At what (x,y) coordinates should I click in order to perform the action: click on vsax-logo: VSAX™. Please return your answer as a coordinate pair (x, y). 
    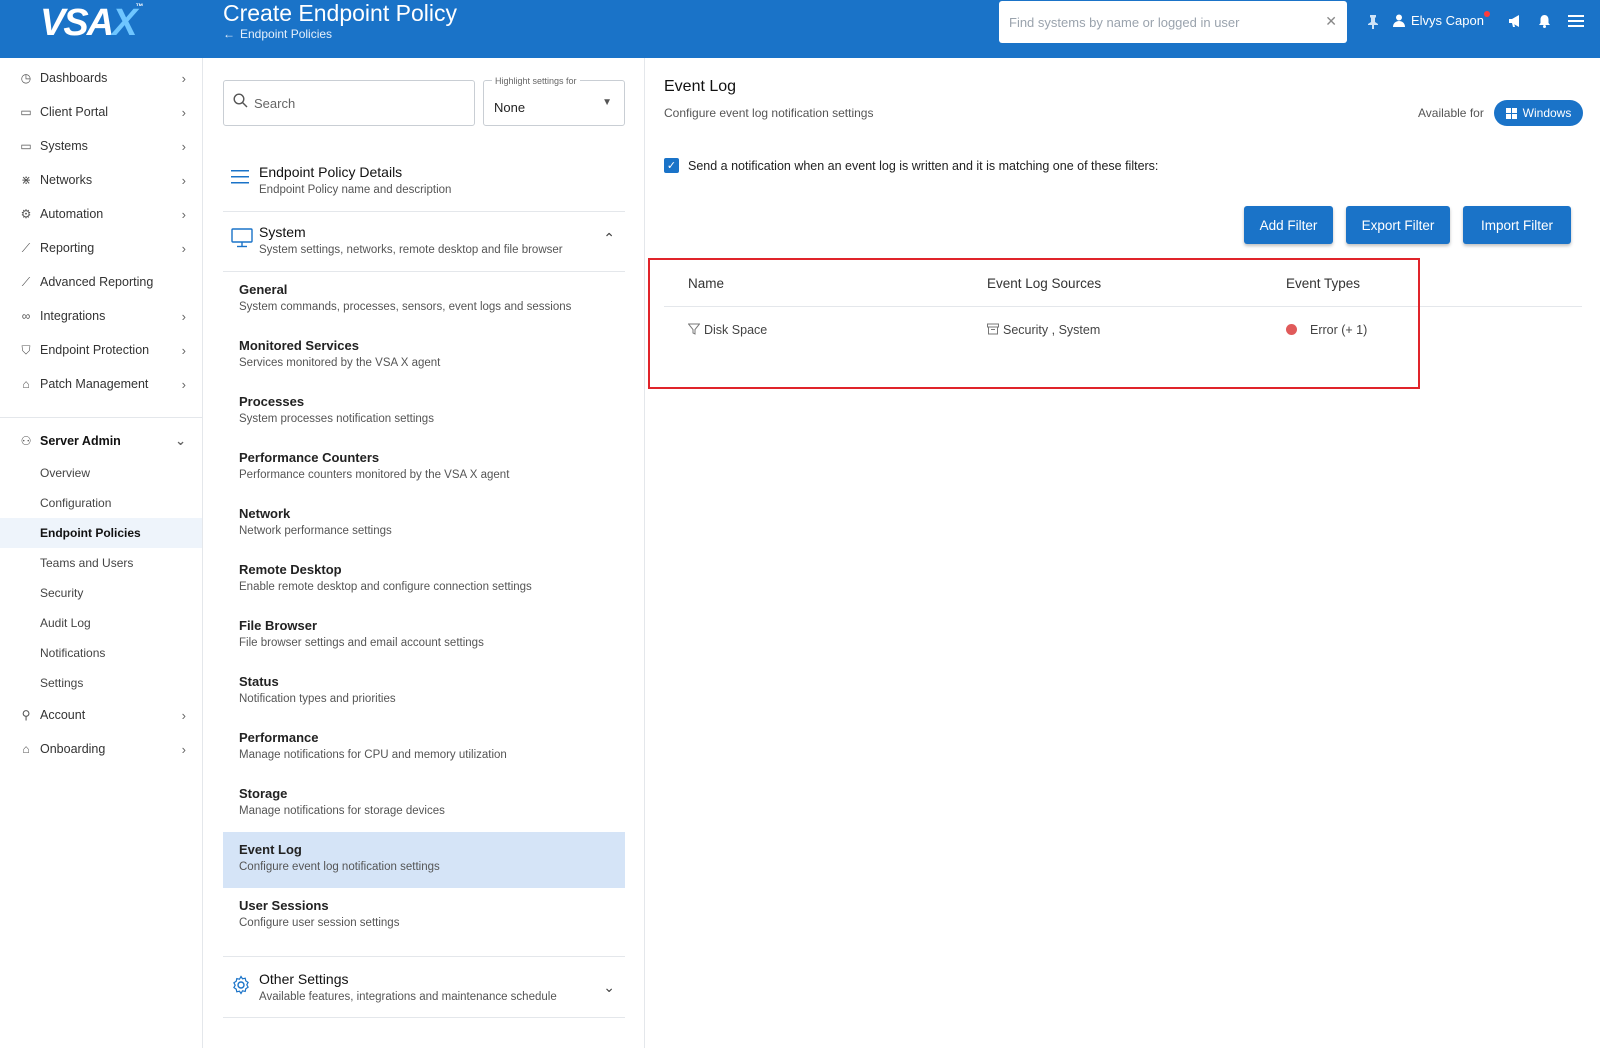
    Looking at the image, I should click on (92, 23).